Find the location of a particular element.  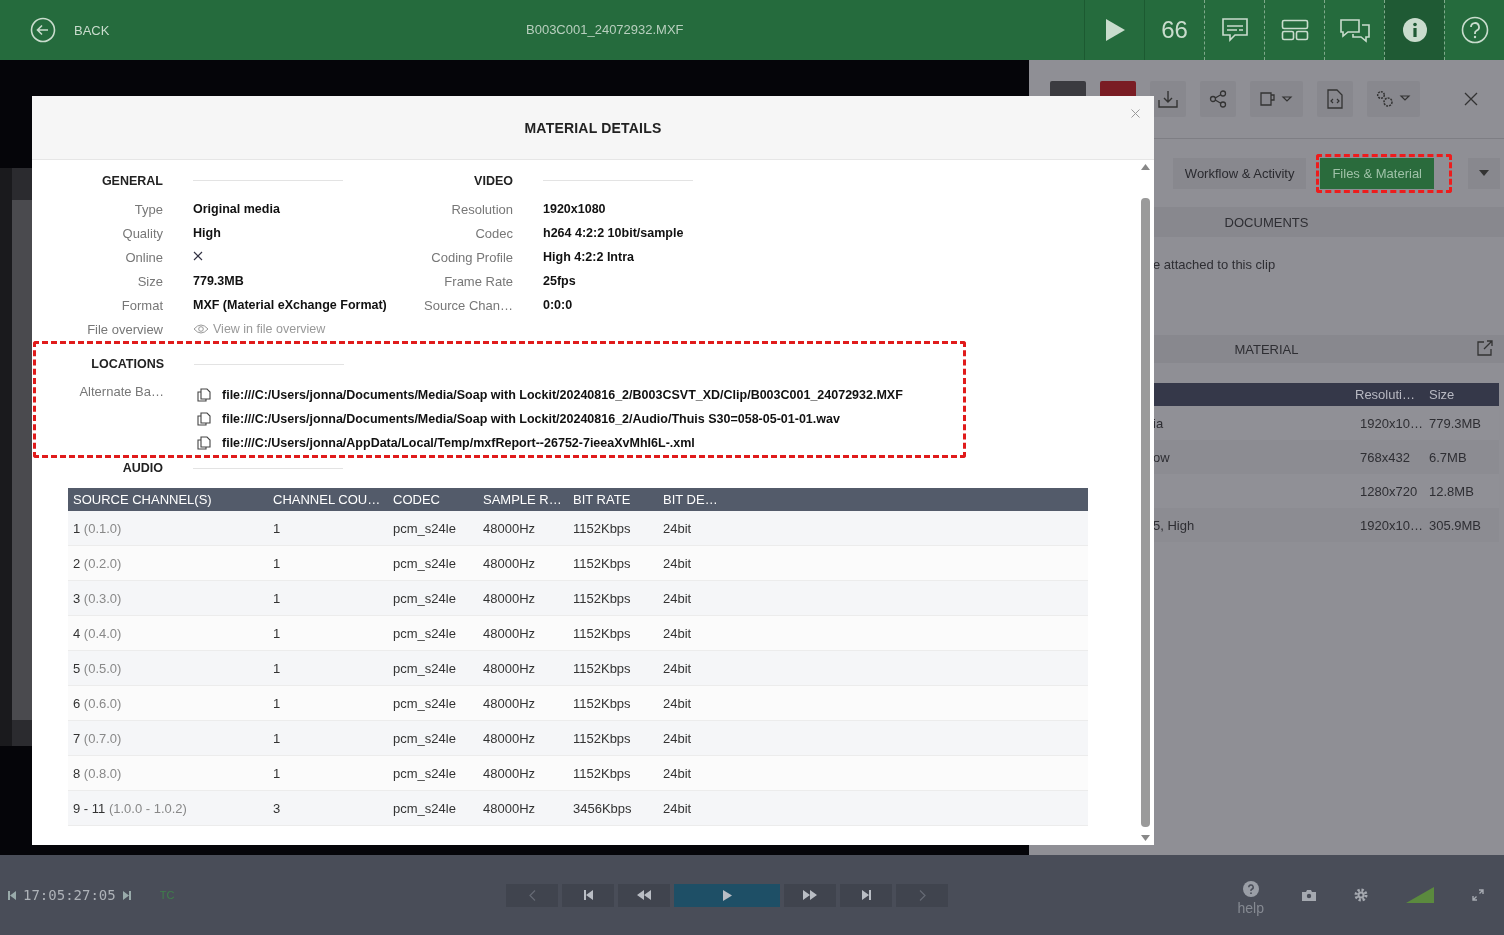

skip-start-button is located at coordinates (588, 895).